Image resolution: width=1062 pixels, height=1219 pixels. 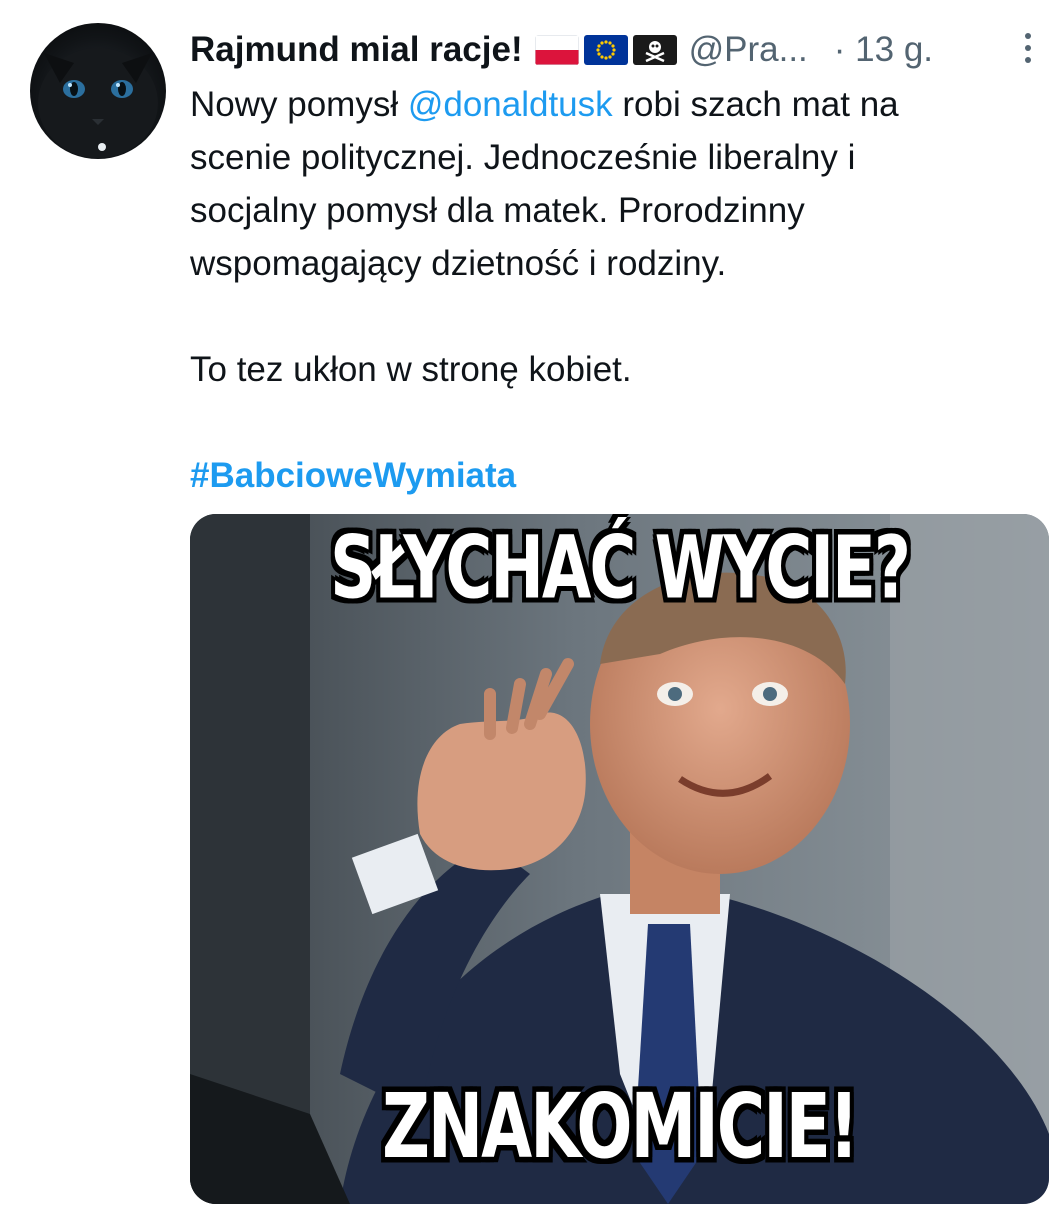 What do you see at coordinates (654, 50) in the screenshot?
I see `pirate-flag-icon` at bounding box center [654, 50].